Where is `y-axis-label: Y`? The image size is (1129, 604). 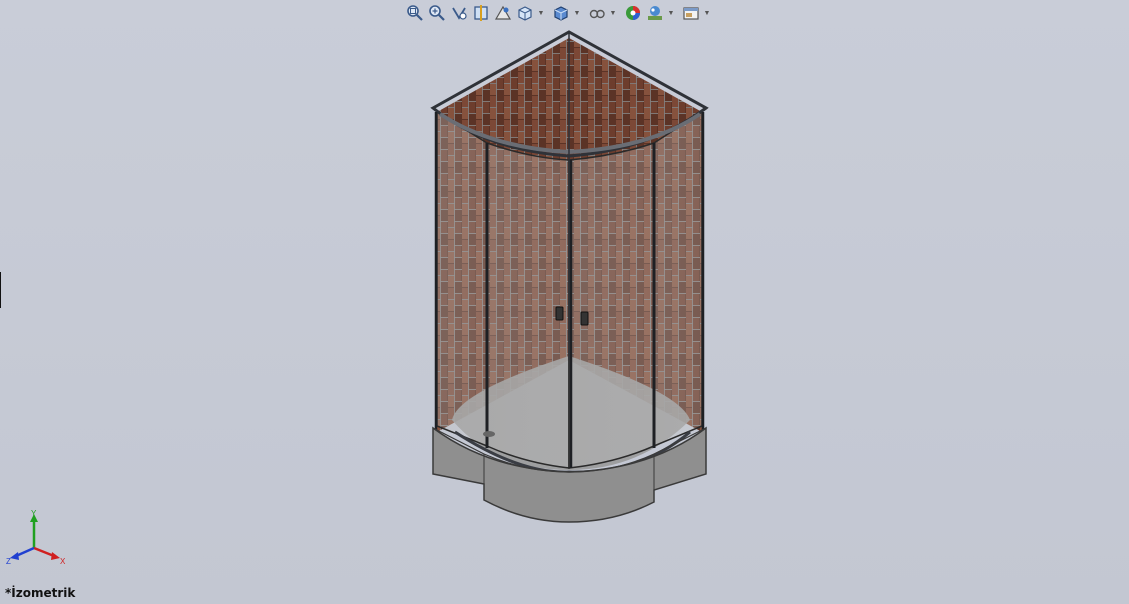
y-axis-label: Y is located at coordinates (34, 513).